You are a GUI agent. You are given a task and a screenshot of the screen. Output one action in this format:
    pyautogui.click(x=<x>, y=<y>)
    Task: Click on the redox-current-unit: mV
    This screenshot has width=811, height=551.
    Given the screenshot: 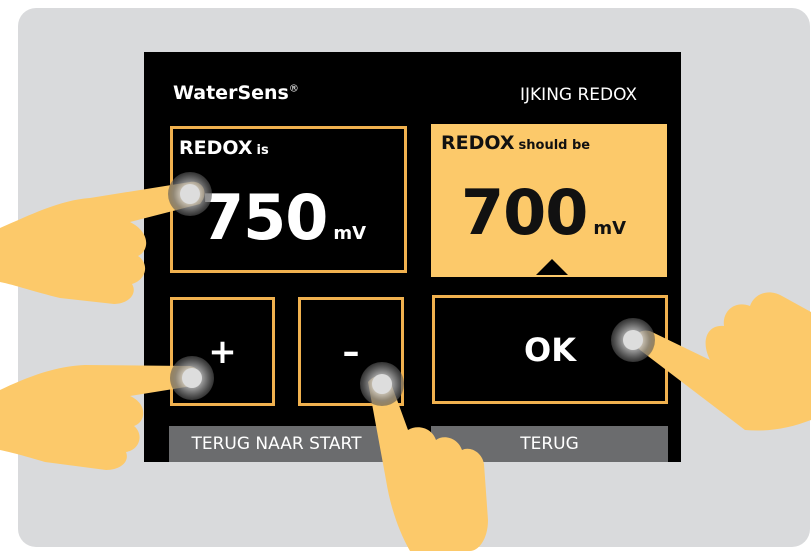 What is the action you would take?
    pyautogui.click(x=350, y=233)
    